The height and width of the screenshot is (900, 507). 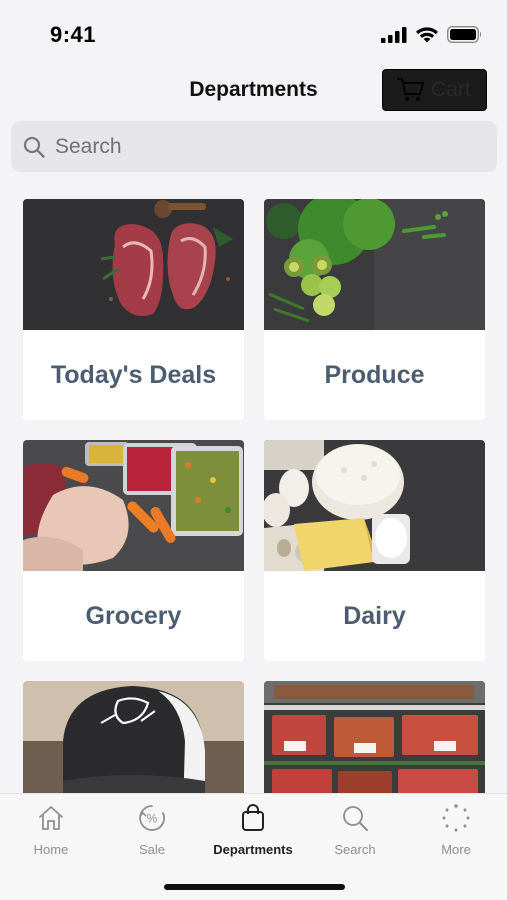 I want to click on tab-more: More, so click(x=456, y=832).